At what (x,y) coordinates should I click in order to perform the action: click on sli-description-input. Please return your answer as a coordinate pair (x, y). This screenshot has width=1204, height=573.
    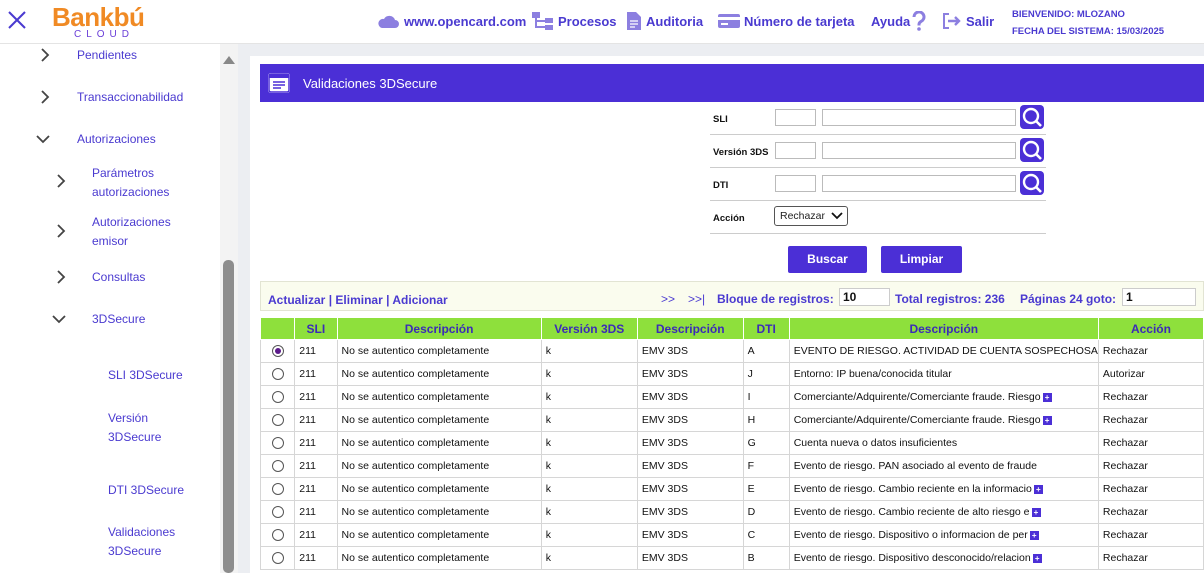
    Looking at the image, I should click on (919, 117).